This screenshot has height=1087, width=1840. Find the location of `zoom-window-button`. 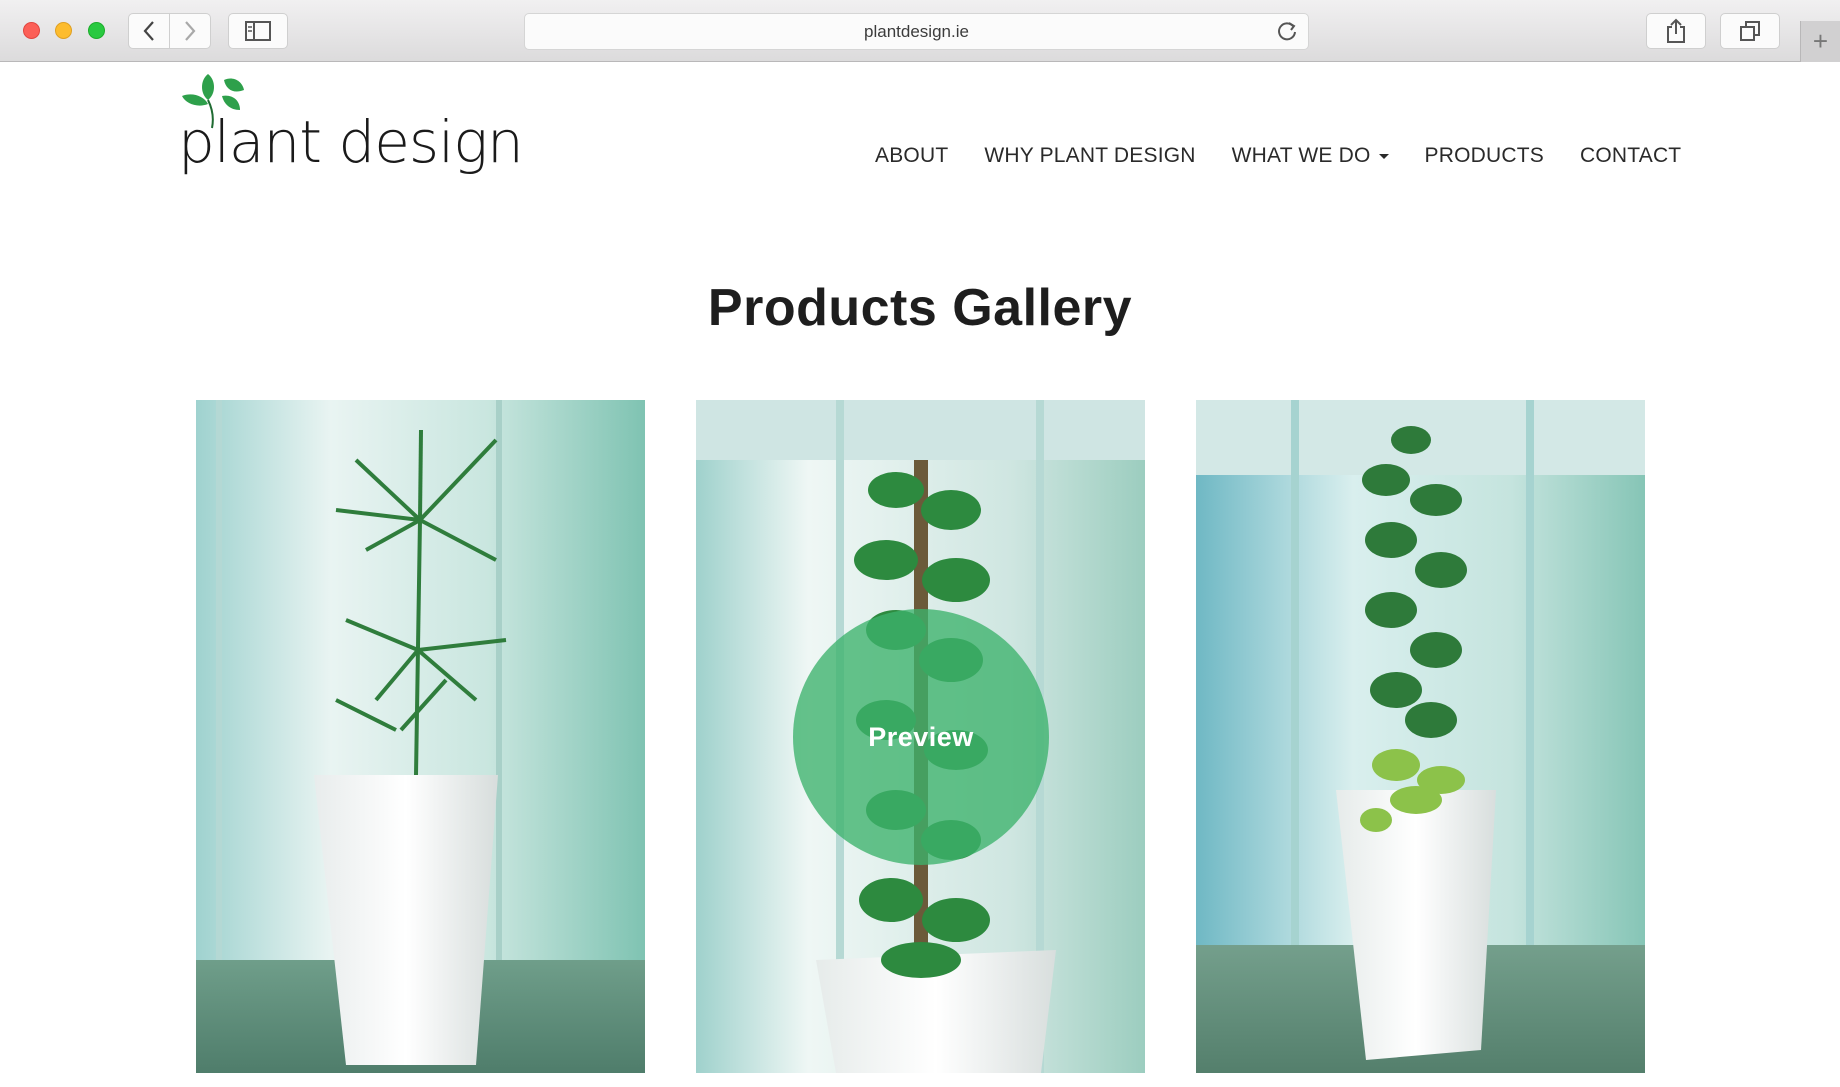

zoom-window-button is located at coordinates (96, 30).